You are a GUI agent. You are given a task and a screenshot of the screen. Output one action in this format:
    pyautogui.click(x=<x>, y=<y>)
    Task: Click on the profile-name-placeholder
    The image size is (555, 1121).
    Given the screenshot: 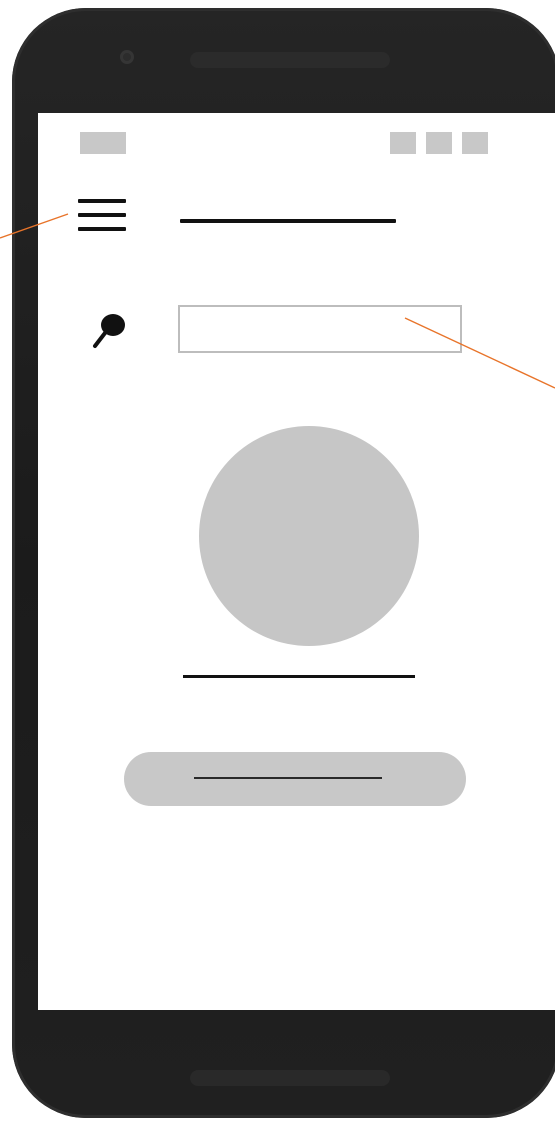 What is the action you would take?
    pyautogui.click(x=299, y=676)
    